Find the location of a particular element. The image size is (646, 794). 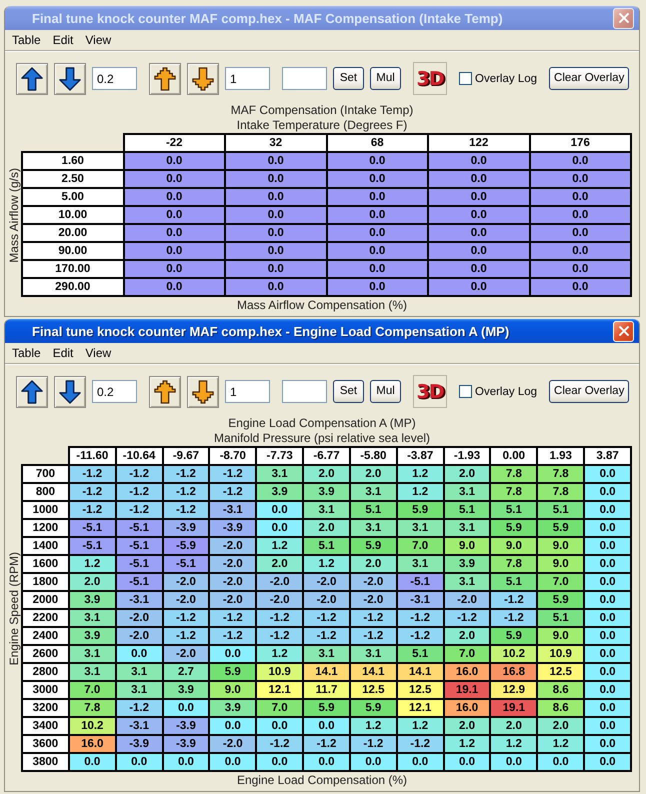

row-header: 1800 is located at coordinates (45, 582).